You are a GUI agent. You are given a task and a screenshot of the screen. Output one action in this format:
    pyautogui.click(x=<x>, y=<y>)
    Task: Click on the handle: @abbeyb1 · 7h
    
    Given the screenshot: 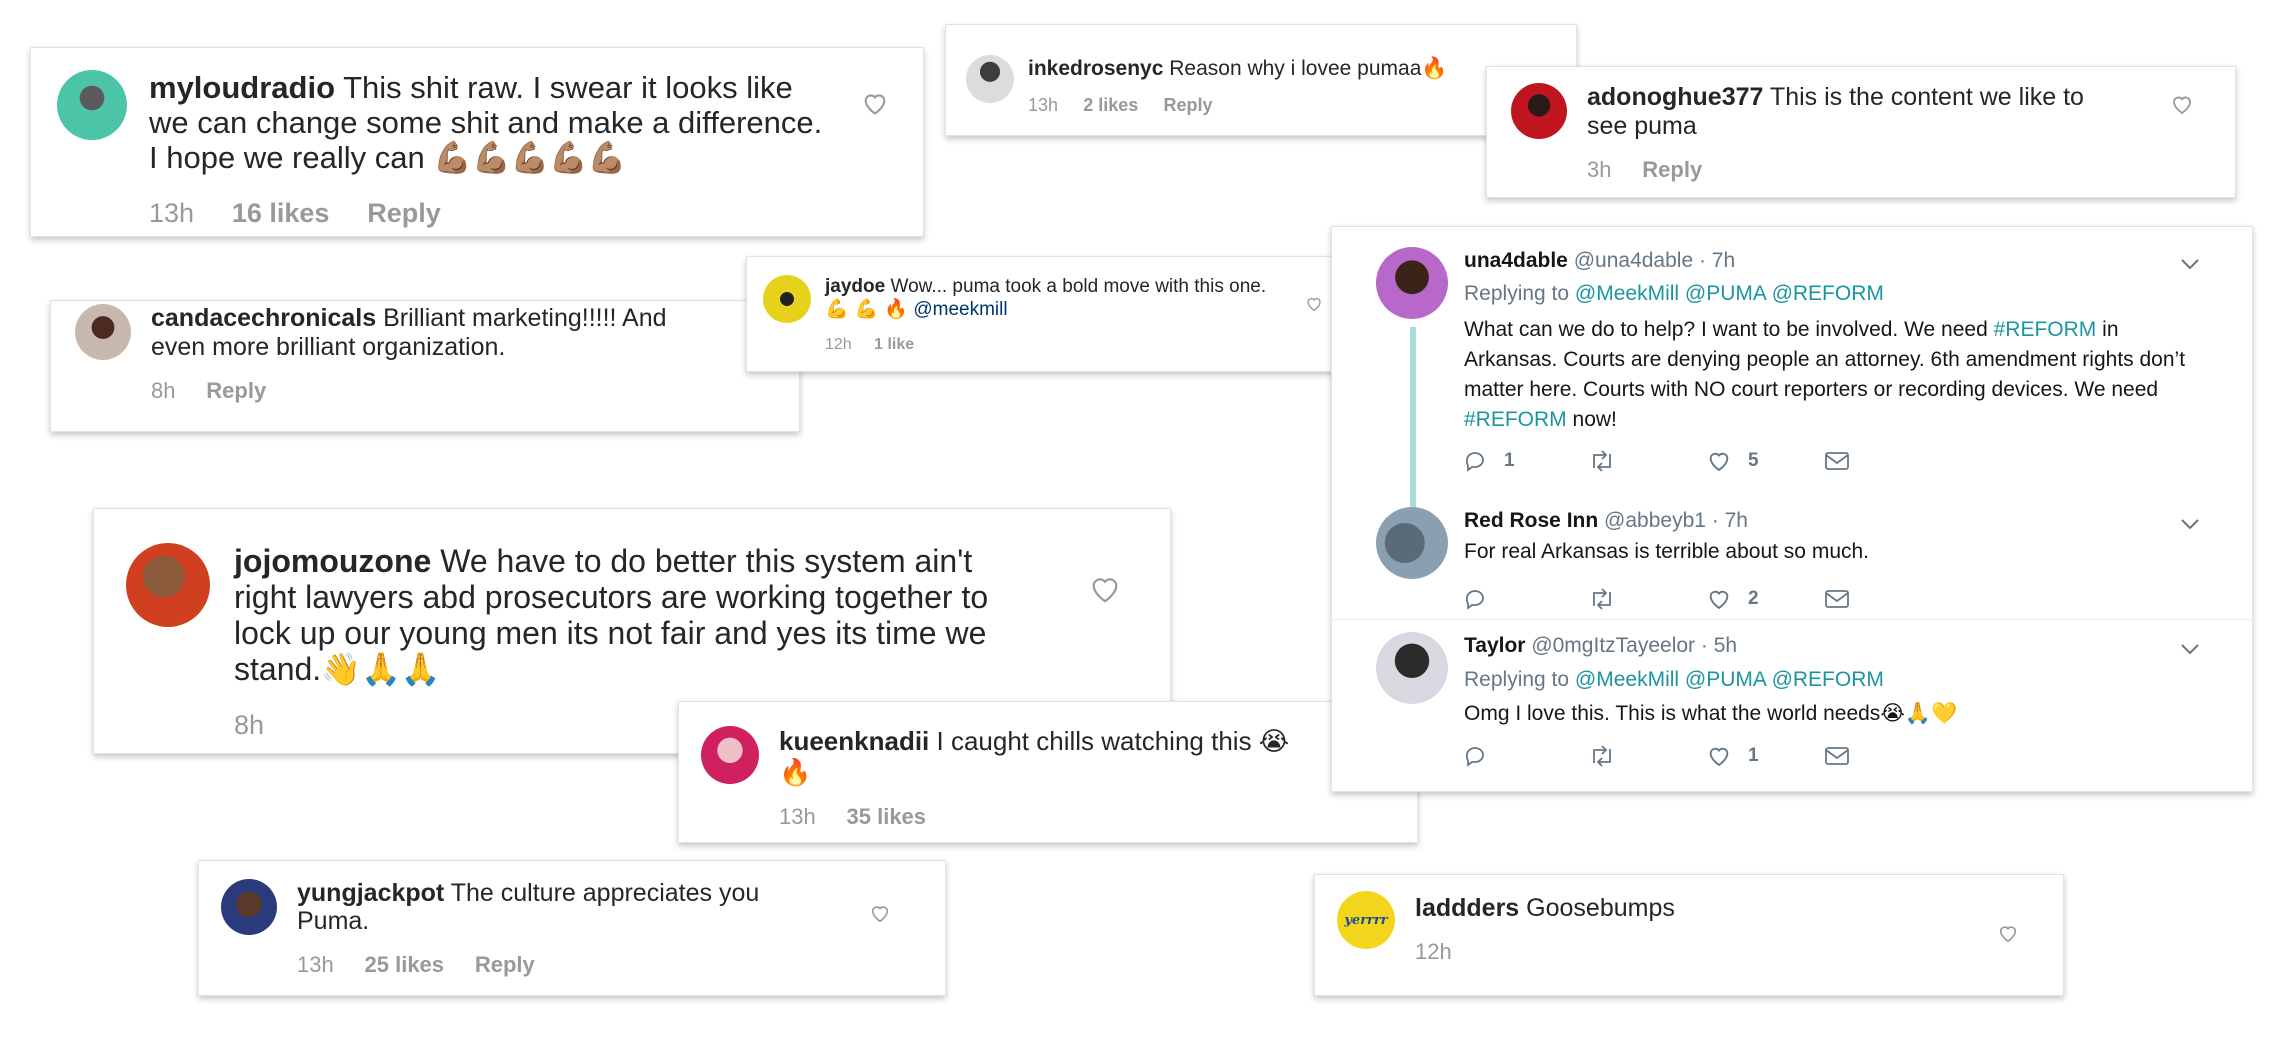 What is the action you would take?
    pyautogui.click(x=1676, y=520)
    